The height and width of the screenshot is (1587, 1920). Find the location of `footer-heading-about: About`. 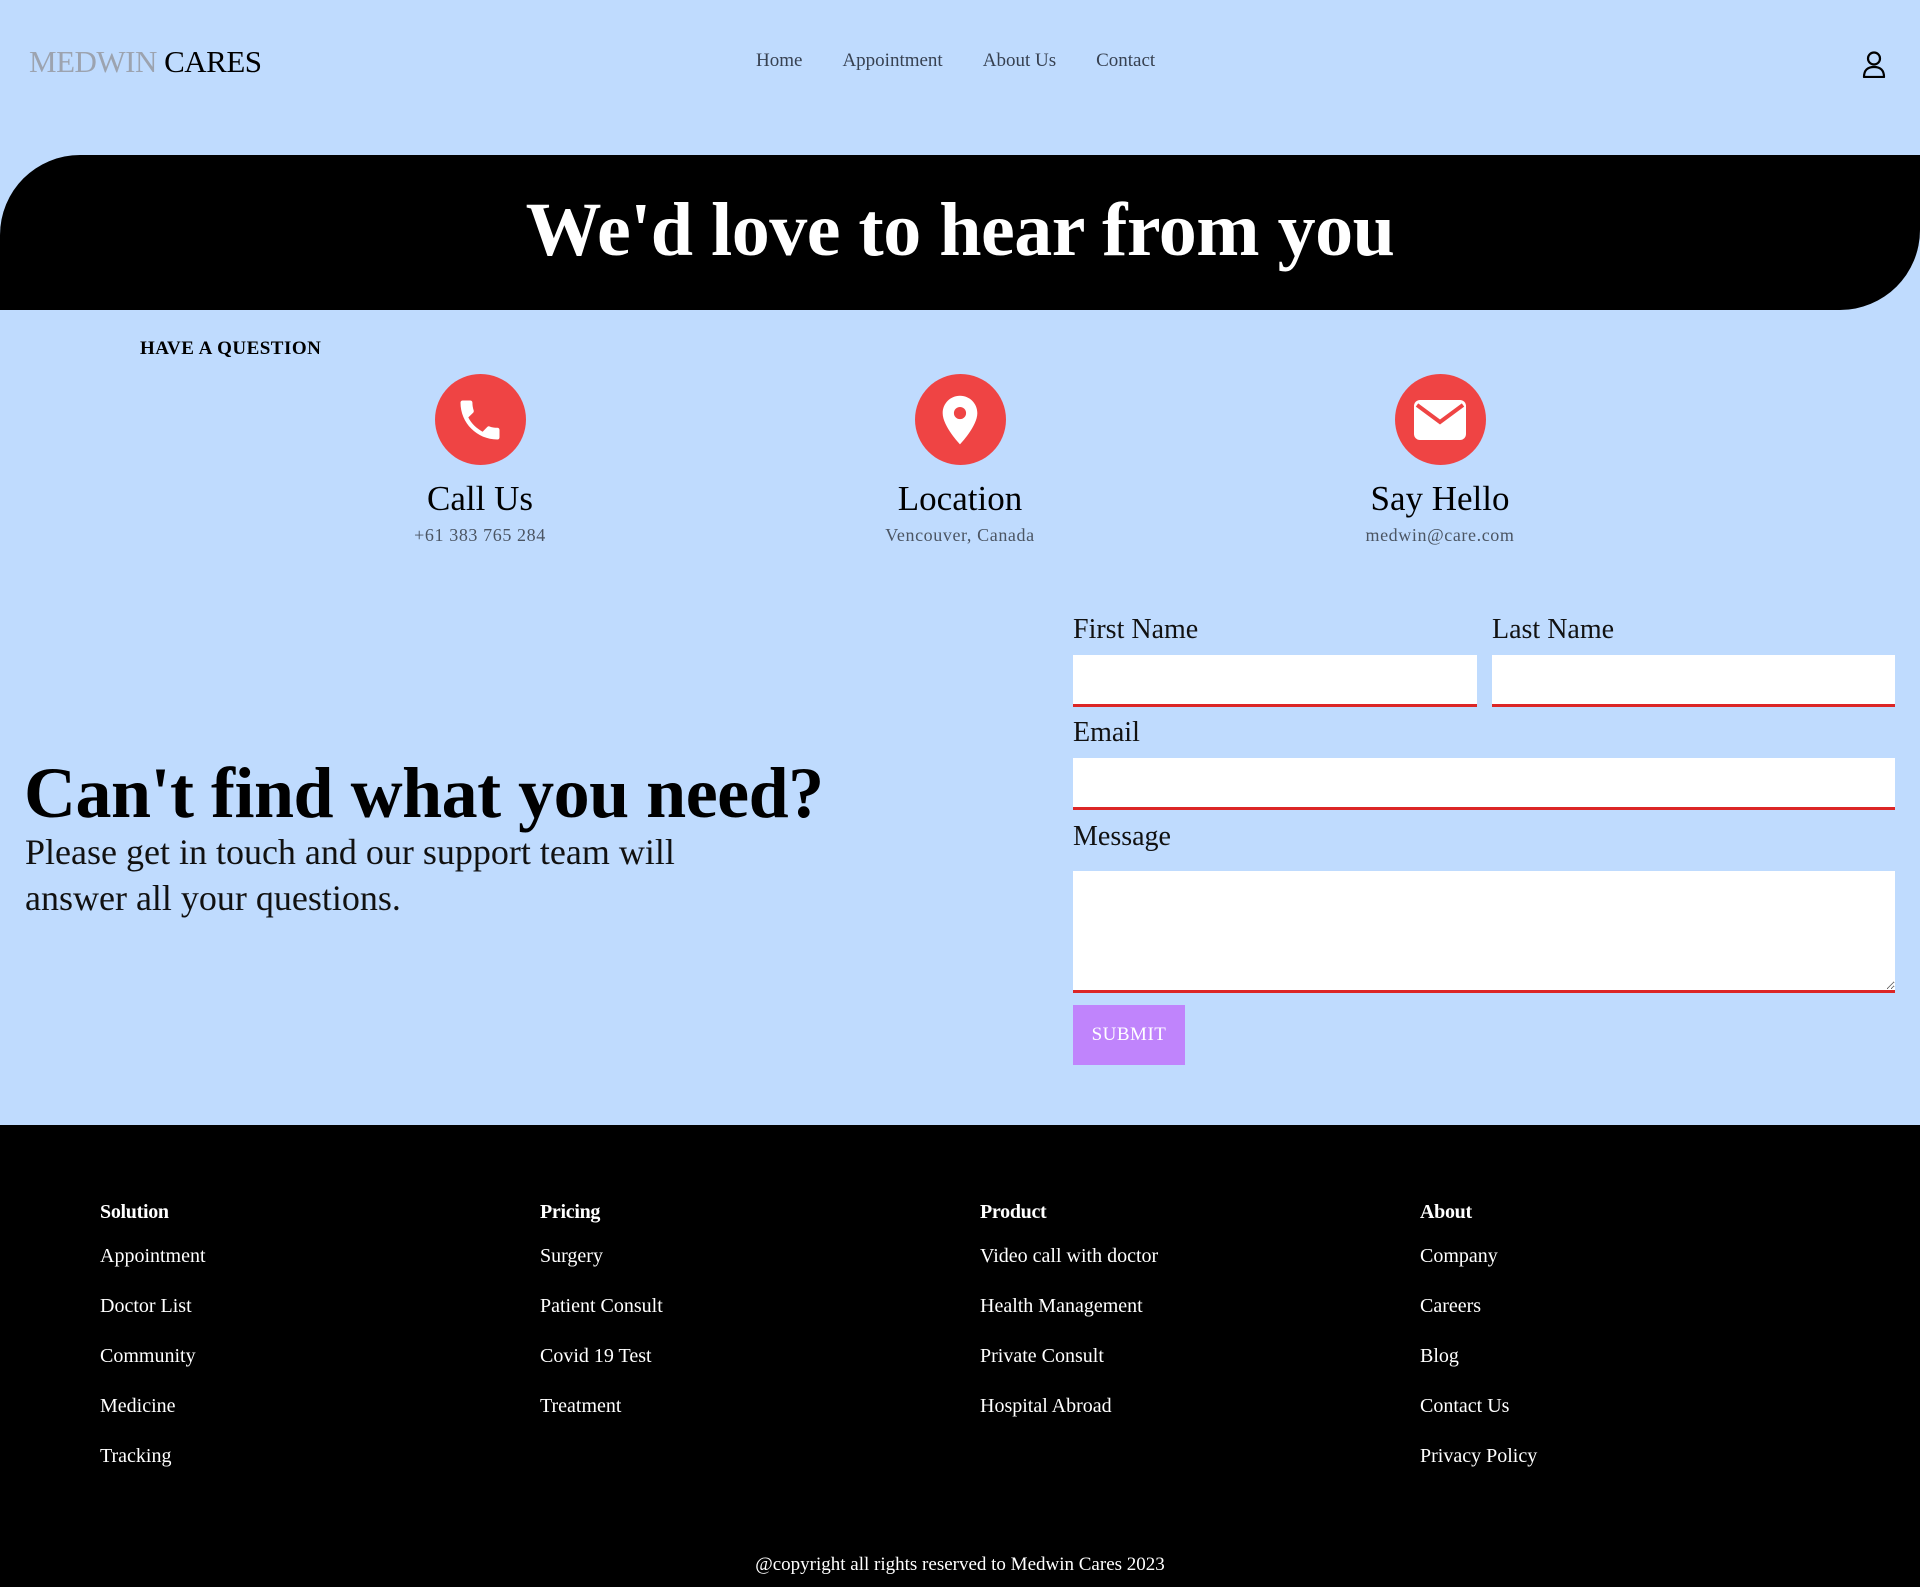

footer-heading-about: About is located at coordinates (1446, 1212).